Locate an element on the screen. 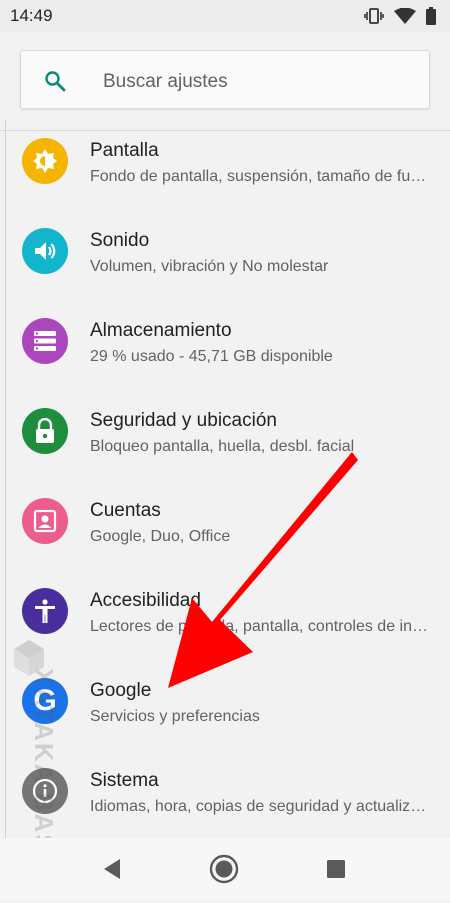 The width and height of the screenshot is (450, 903). navigation-bar is located at coordinates (225, 869).